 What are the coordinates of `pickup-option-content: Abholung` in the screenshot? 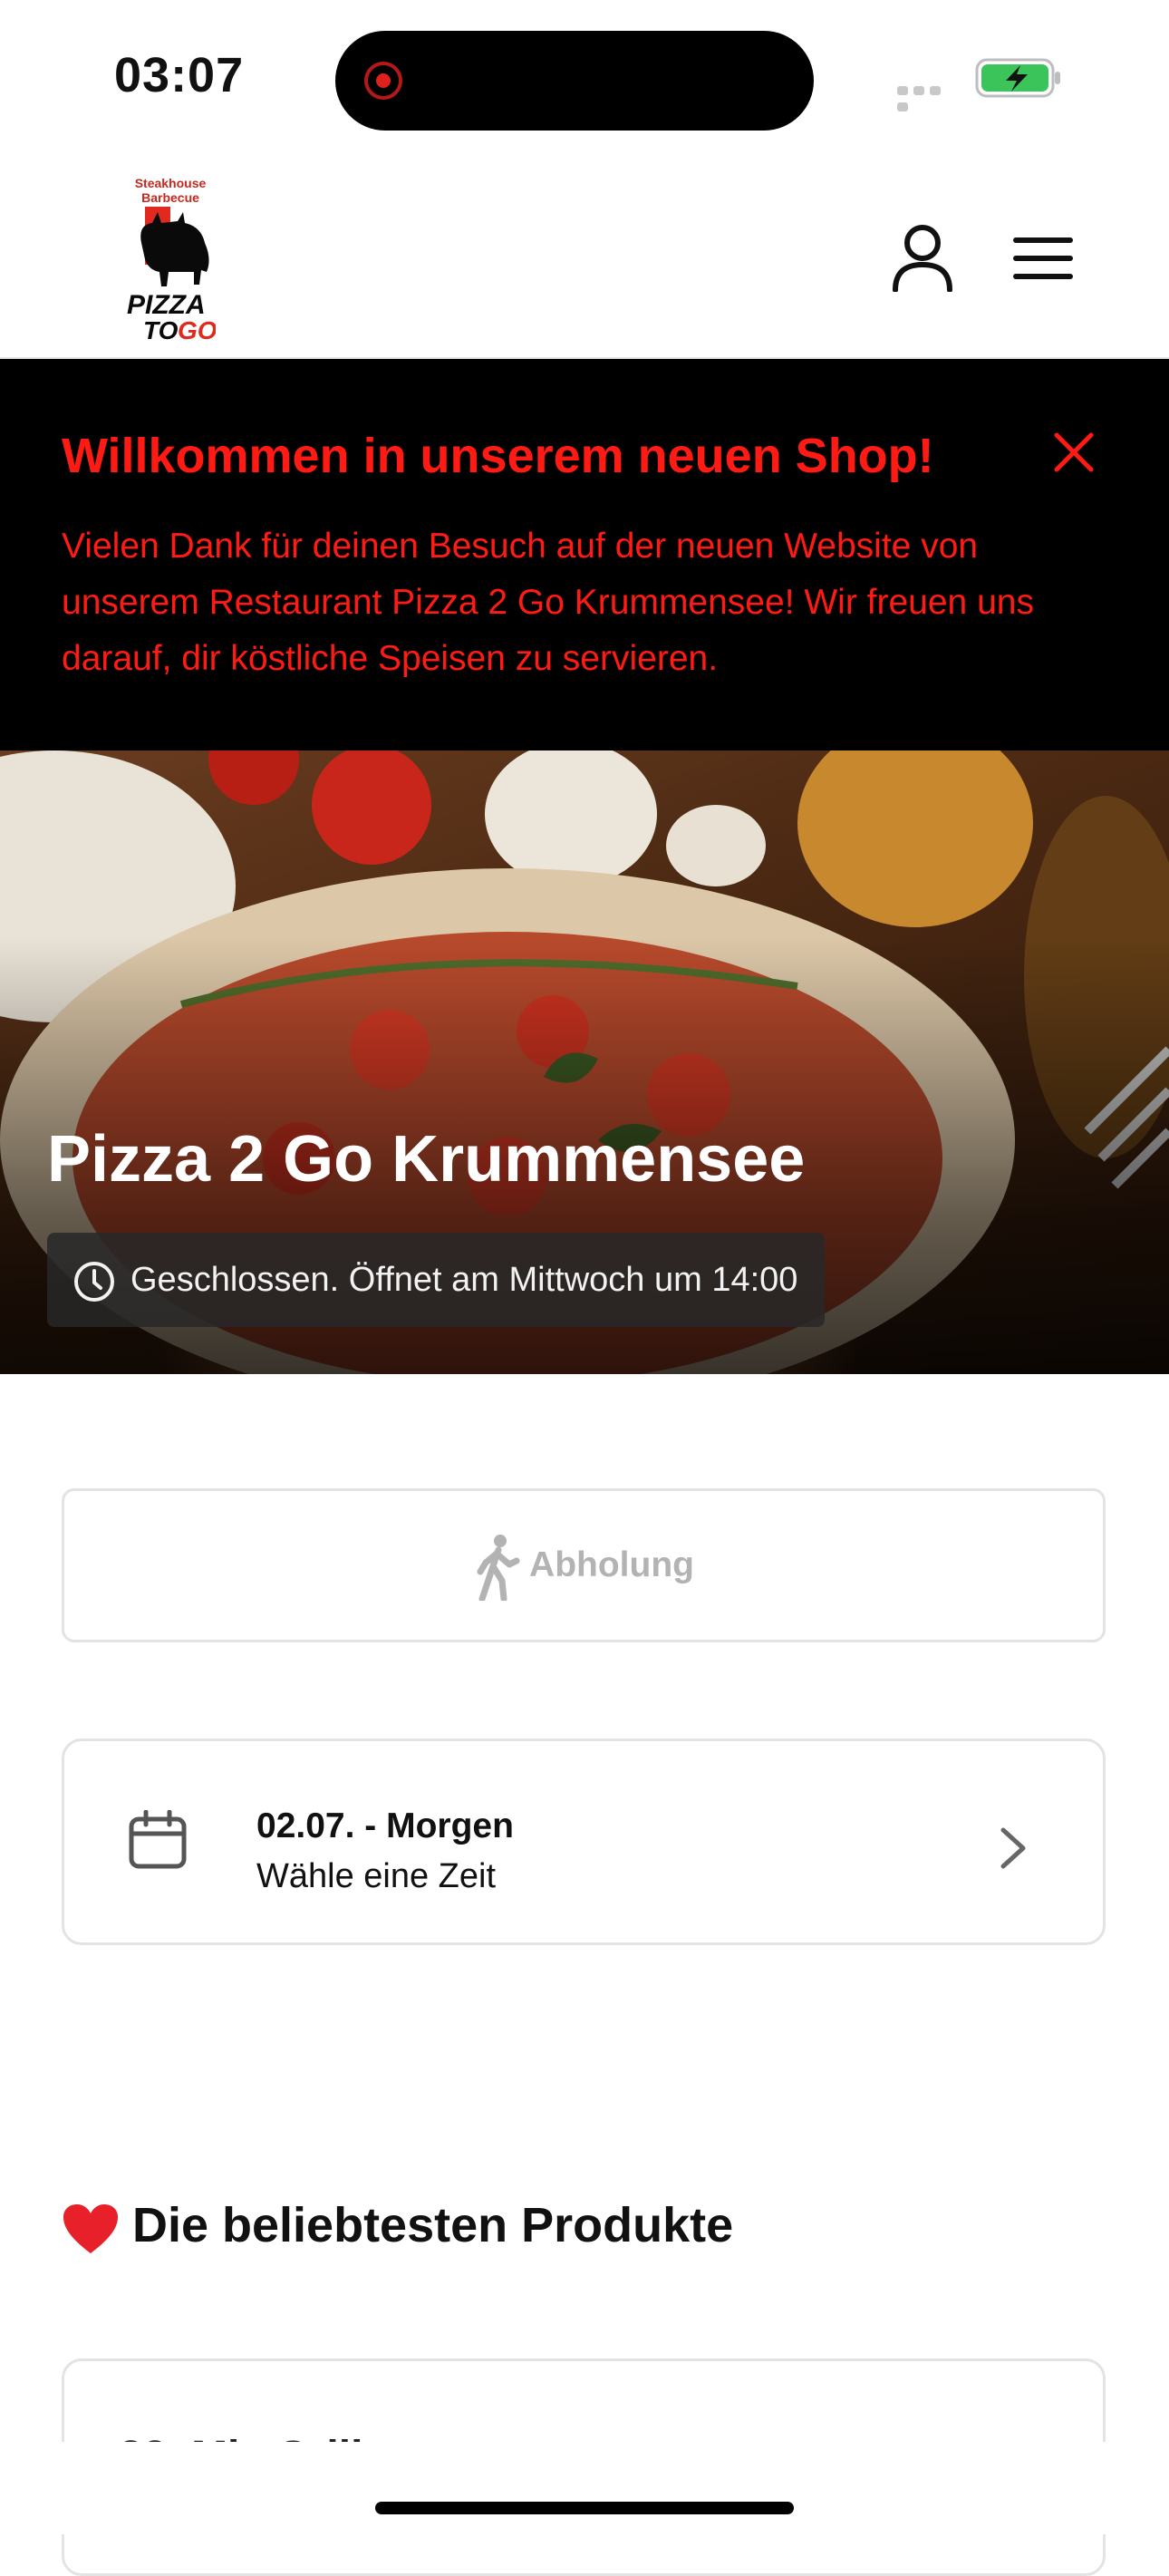 It's located at (583, 1565).